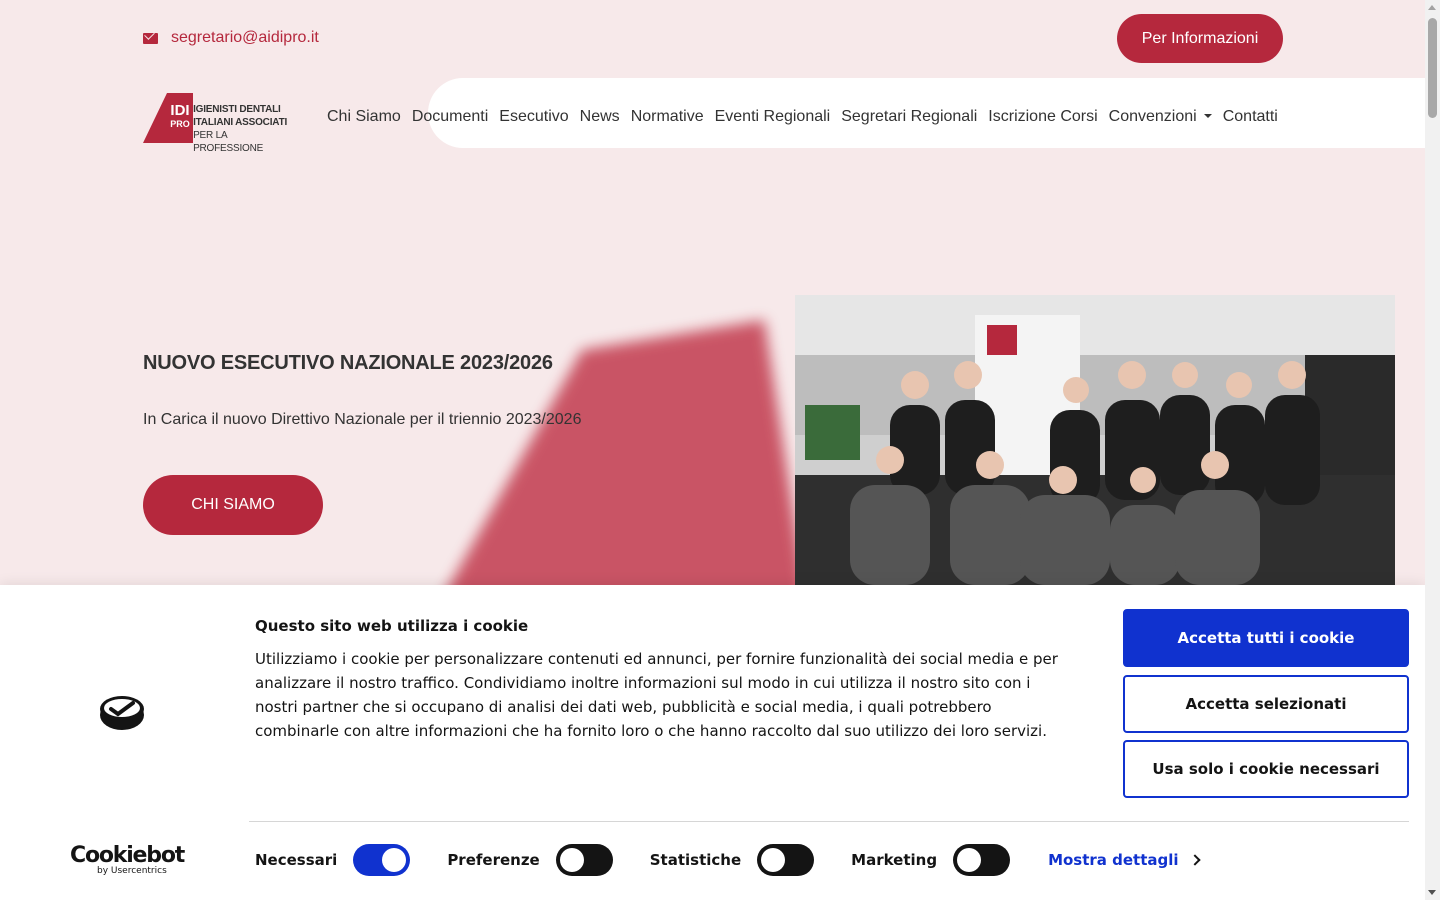  Describe the element at coordinates (1266, 638) in the screenshot. I see `accept-all-cookies-button: Accetta tutti i cookie` at that location.